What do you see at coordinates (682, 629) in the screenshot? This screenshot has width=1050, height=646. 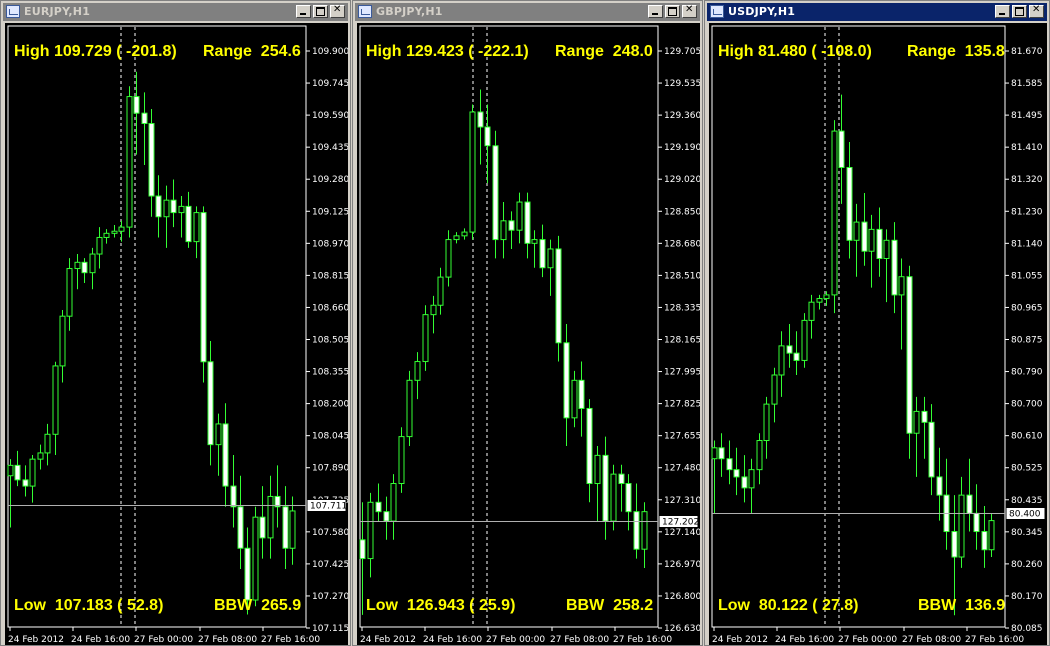 I see `price-axis-label: 126.630` at bounding box center [682, 629].